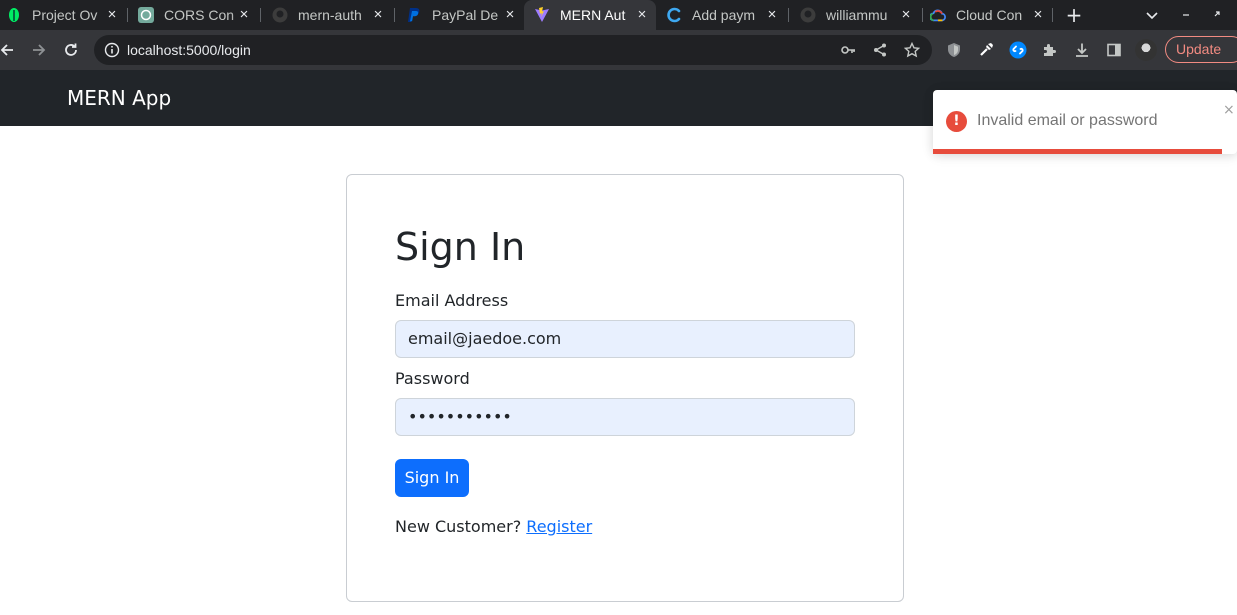 The height and width of the screenshot is (615, 1237). Describe the element at coordinates (674, 15) in the screenshot. I see `edge-c-icon` at that location.